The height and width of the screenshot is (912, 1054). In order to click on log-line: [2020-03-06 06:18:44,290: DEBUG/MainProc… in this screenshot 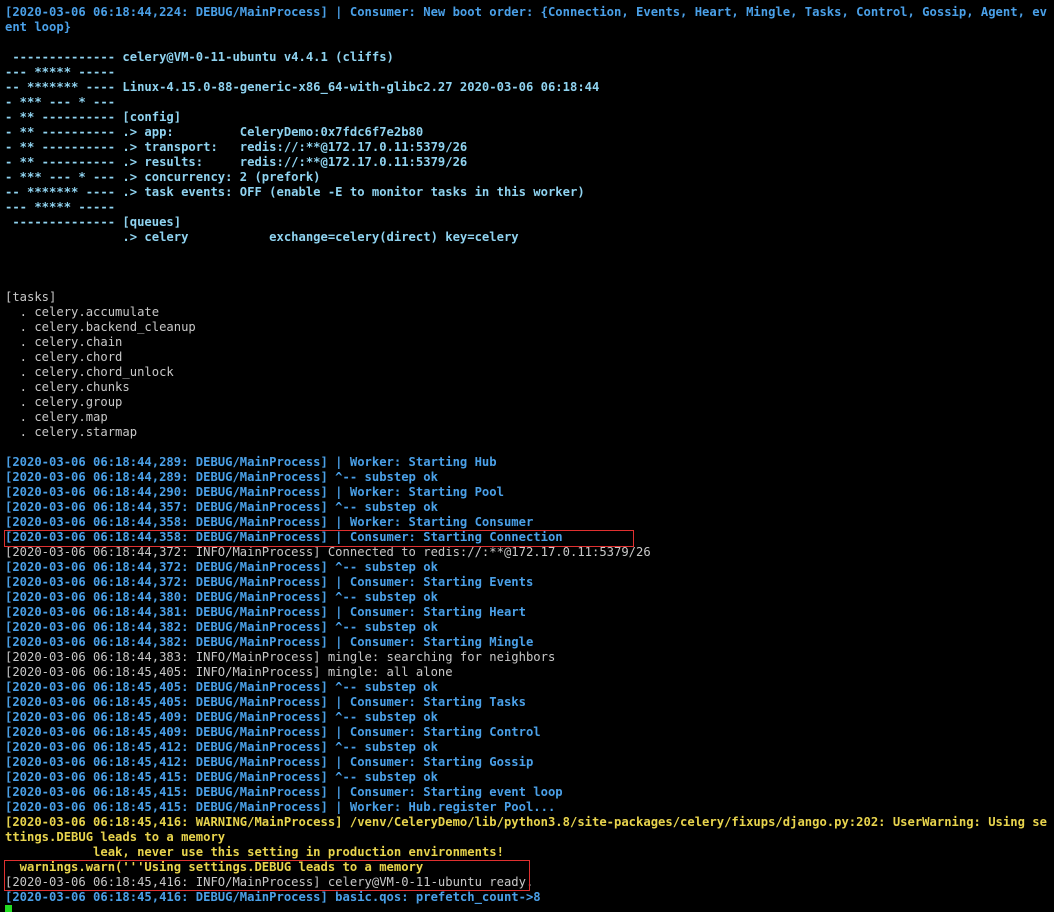, I will do `click(254, 492)`.